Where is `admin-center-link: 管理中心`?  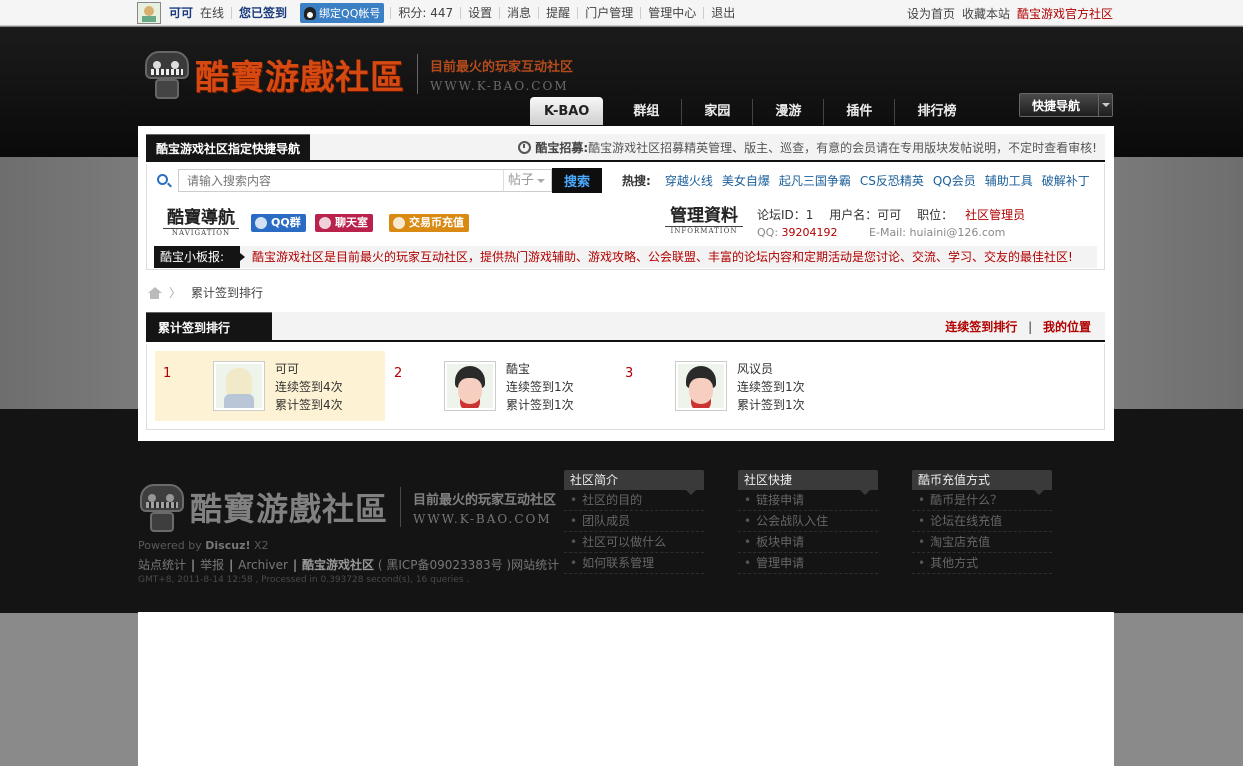
admin-center-link: 管理中心 is located at coordinates (671, 13).